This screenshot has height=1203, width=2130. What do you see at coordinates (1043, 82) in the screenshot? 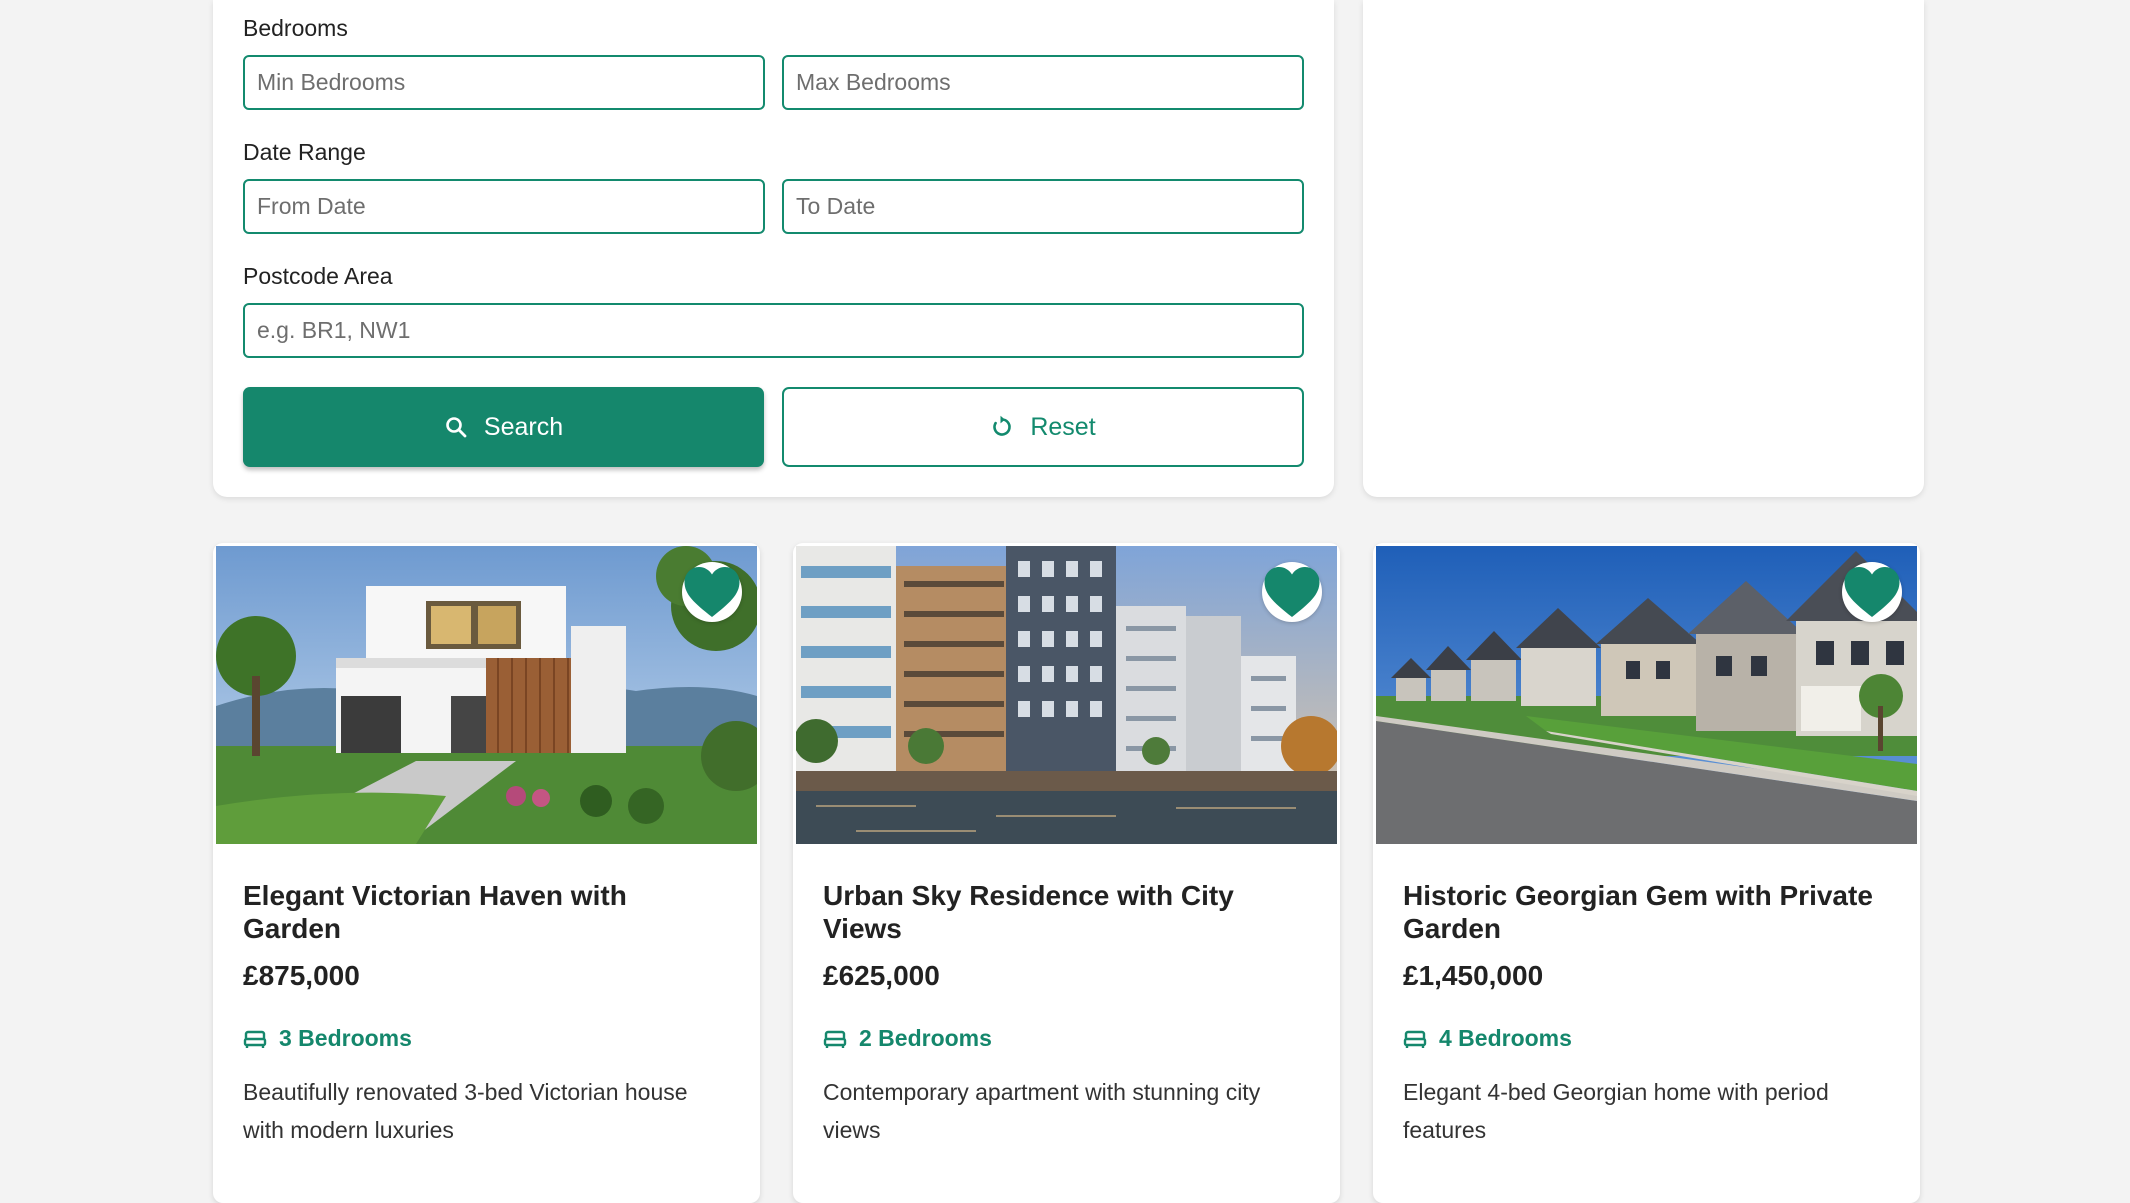
I see `max-bedrooms-input` at bounding box center [1043, 82].